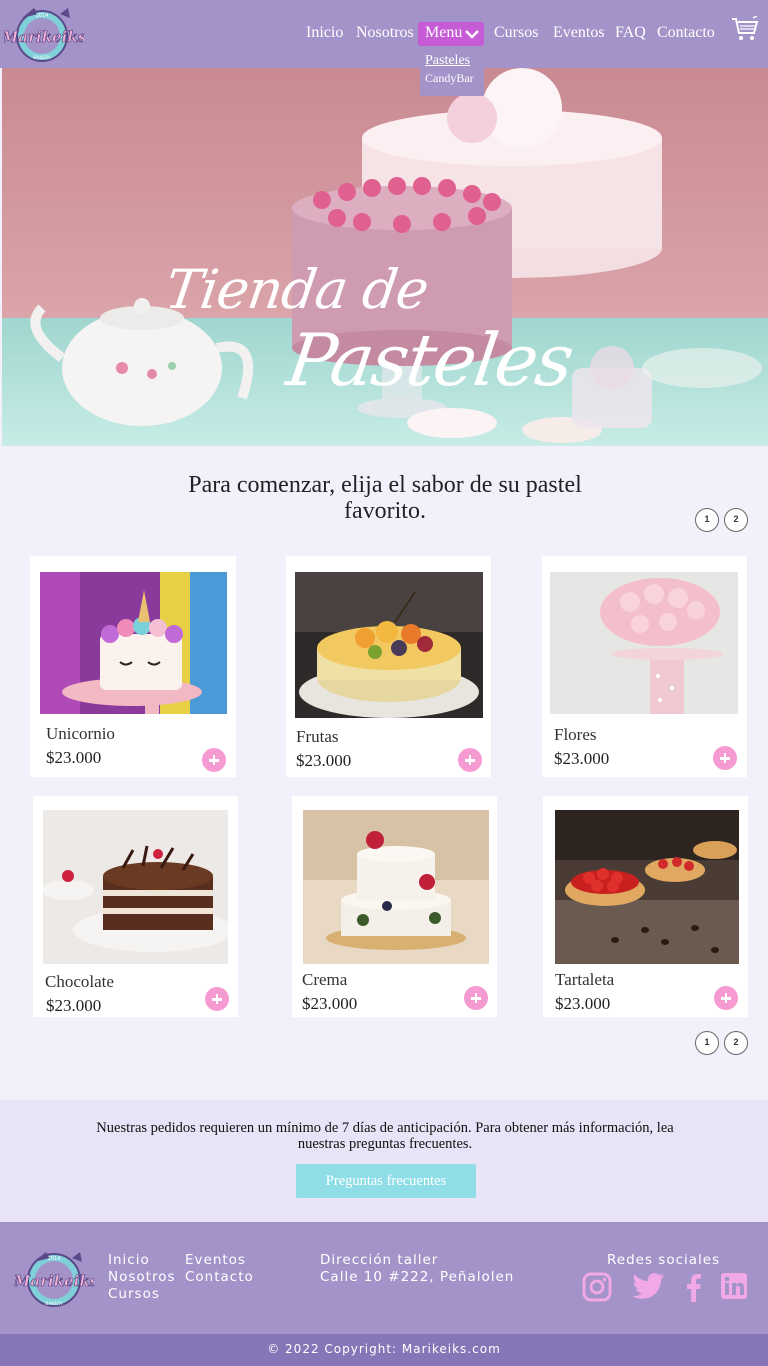  I want to click on facebook-icon, so click(693, 1287).